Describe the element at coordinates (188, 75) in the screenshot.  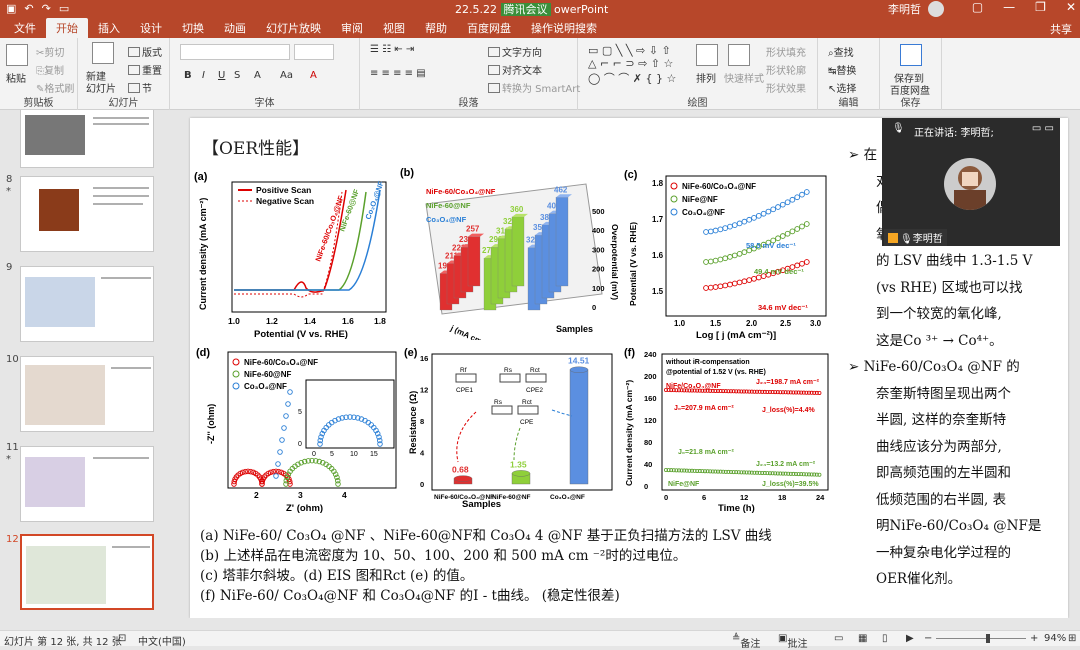
I see `bold-button: B` at that location.